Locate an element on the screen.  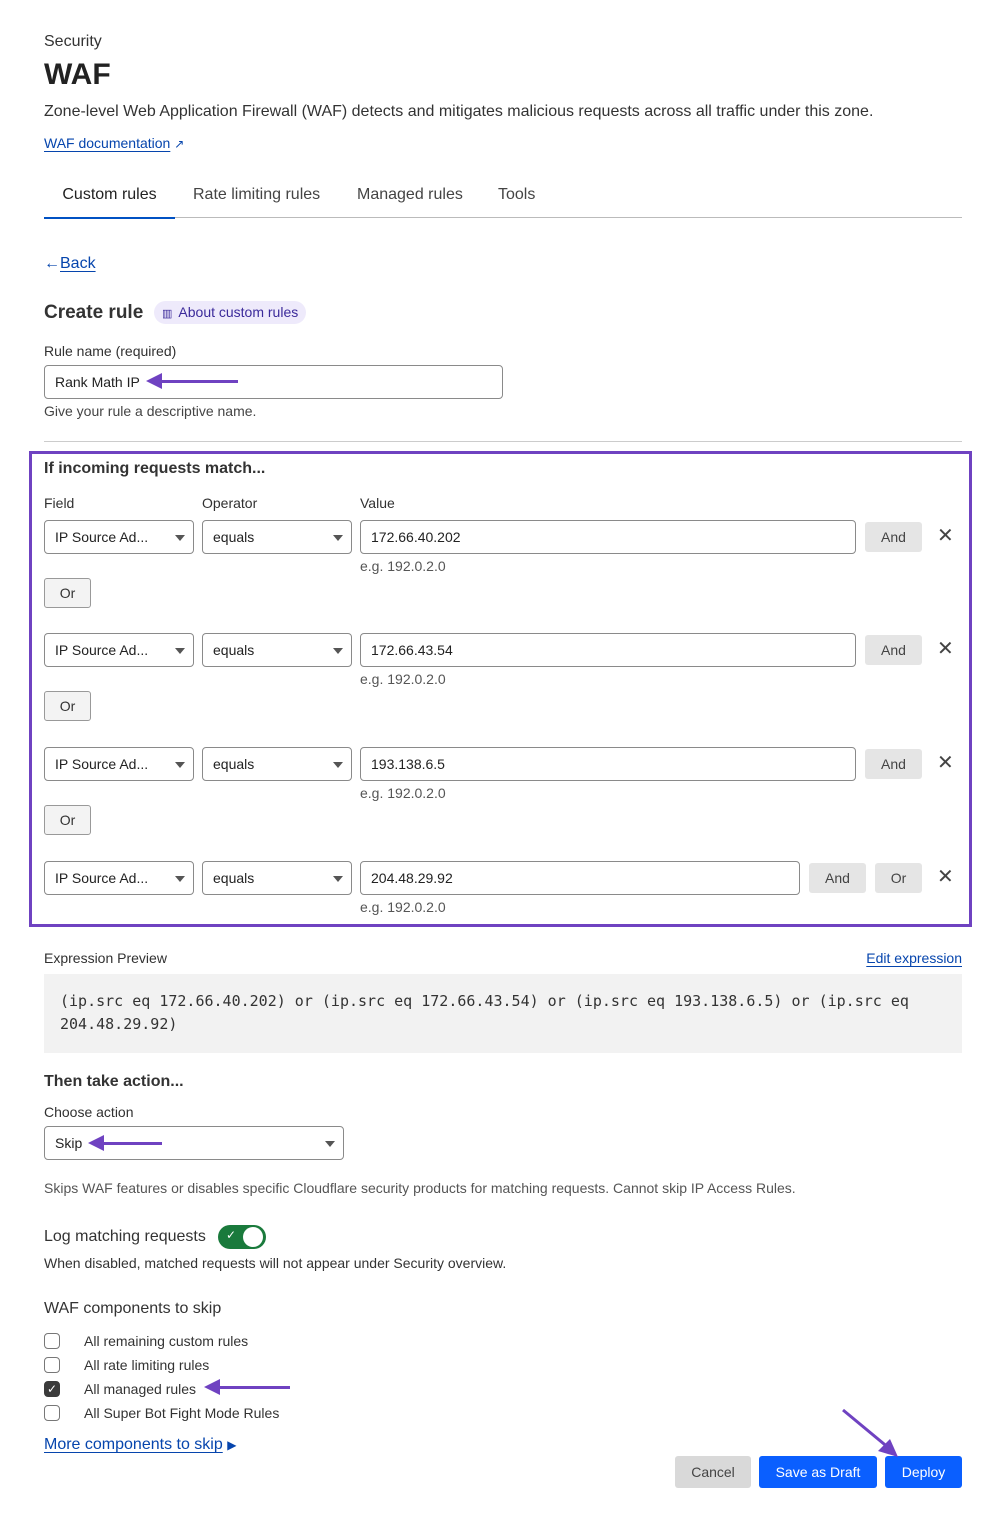
create-rule-title: Create rule is located at coordinates (94, 312).